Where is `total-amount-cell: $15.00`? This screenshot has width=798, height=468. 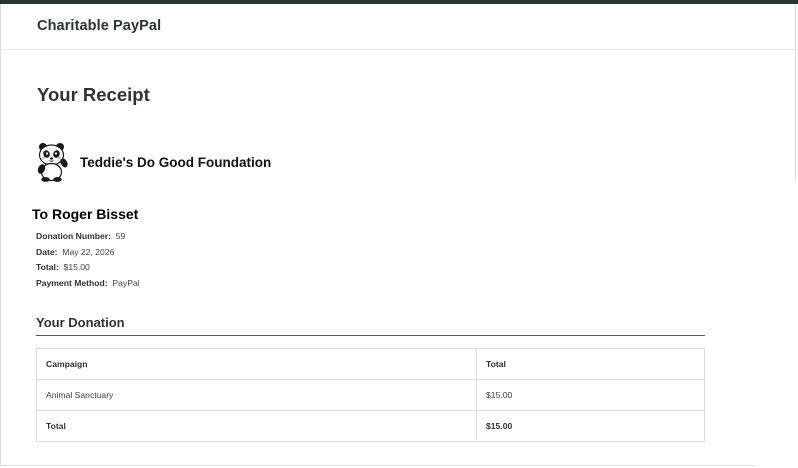 total-amount-cell: $15.00 is located at coordinates (590, 426).